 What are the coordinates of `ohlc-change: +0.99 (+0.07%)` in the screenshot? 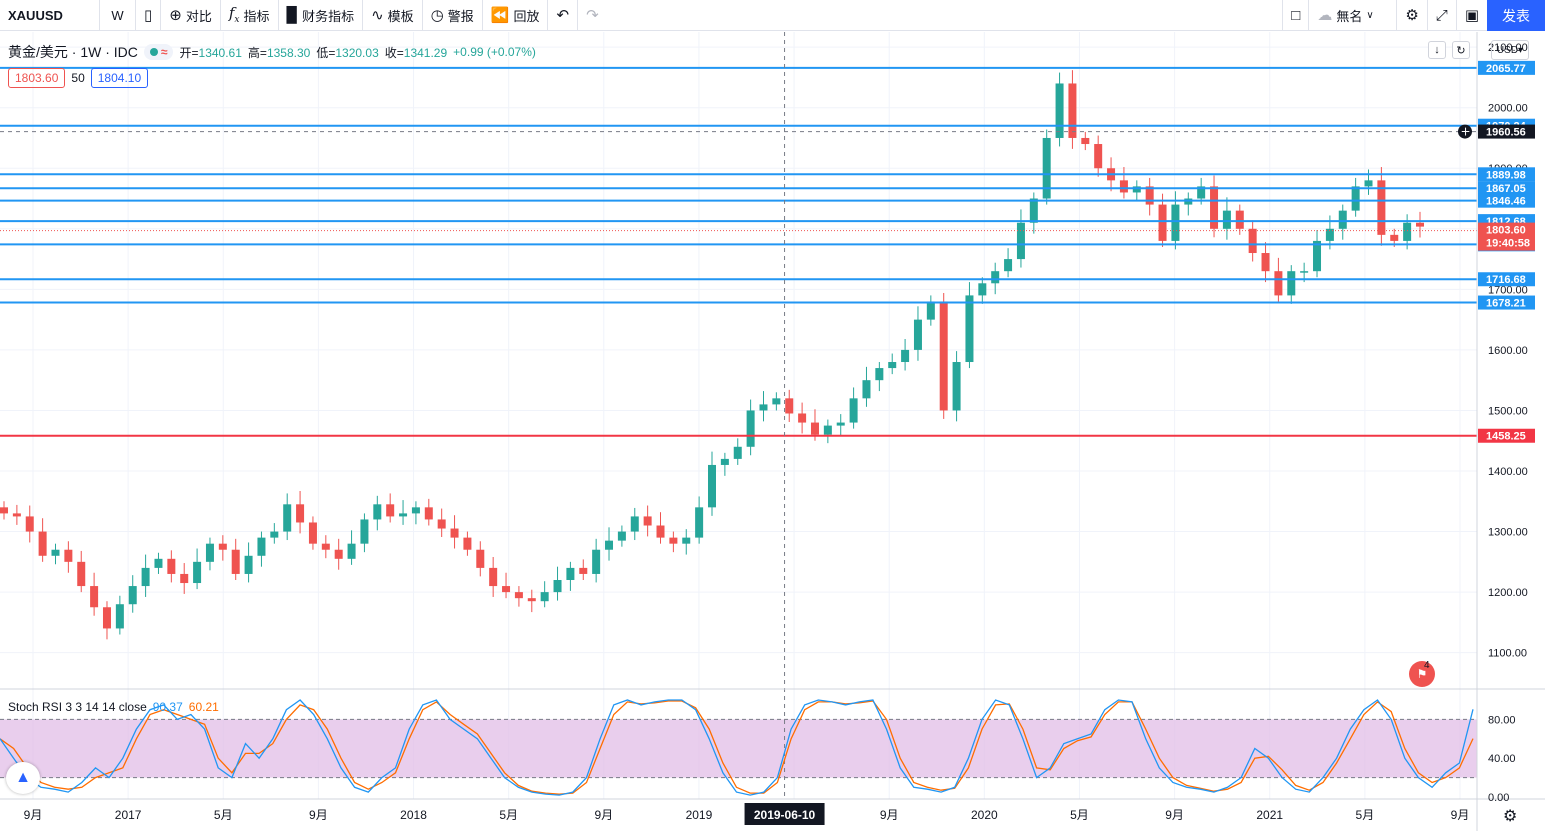 It's located at (494, 52).